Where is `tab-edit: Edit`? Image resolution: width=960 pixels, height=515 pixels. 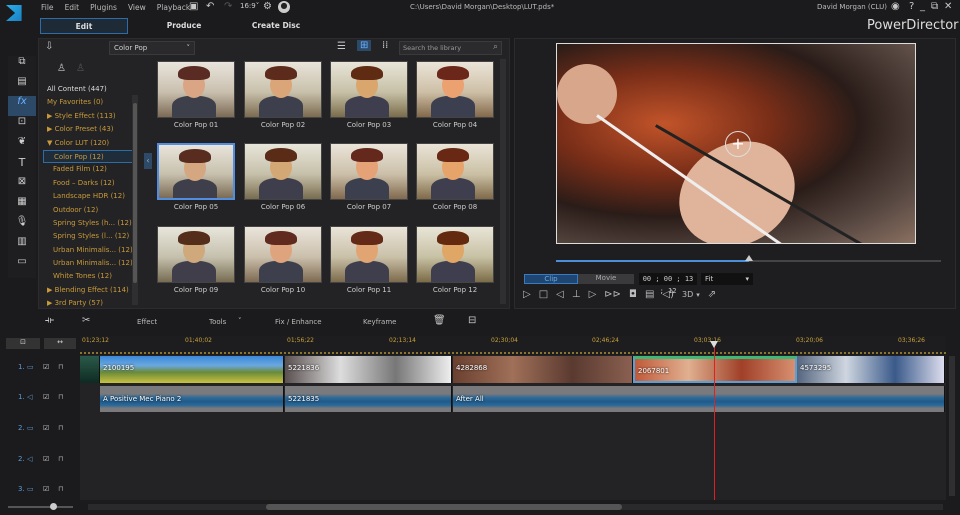 tab-edit: Edit is located at coordinates (84, 26).